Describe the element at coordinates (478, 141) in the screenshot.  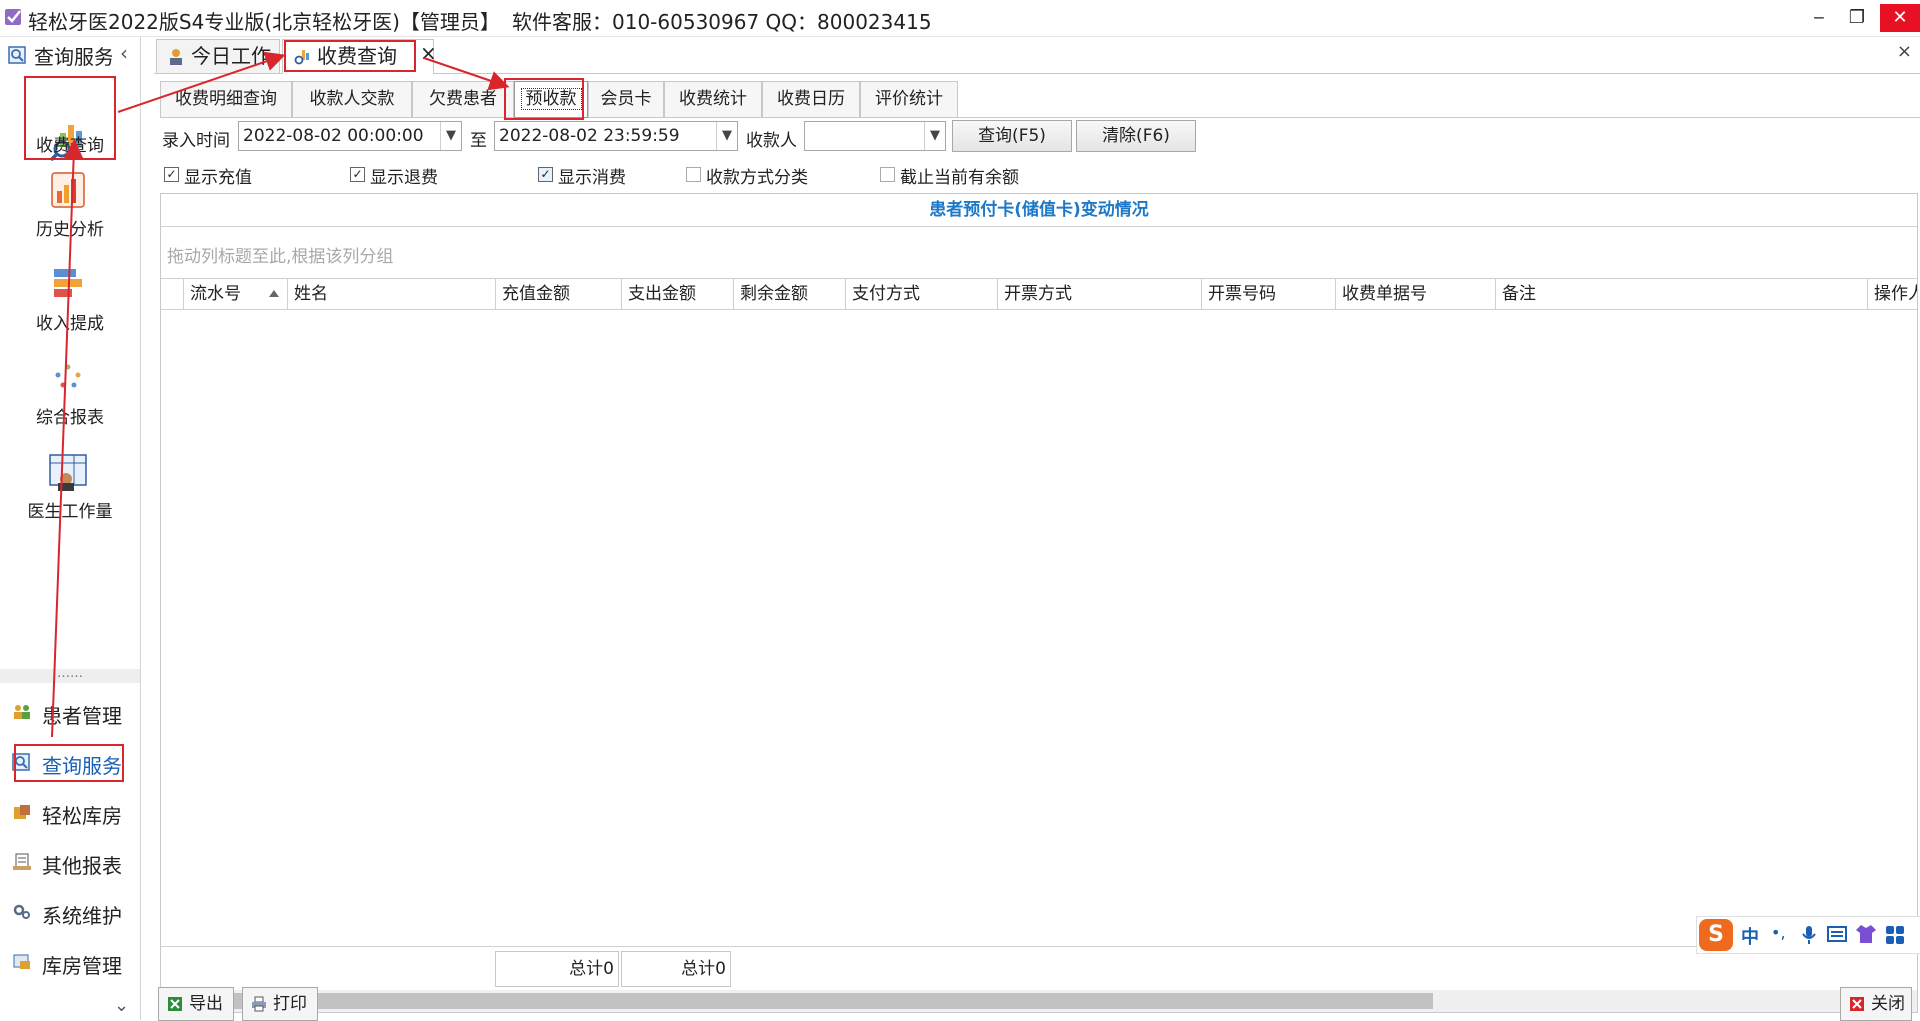
I see `to-label: 至` at that location.